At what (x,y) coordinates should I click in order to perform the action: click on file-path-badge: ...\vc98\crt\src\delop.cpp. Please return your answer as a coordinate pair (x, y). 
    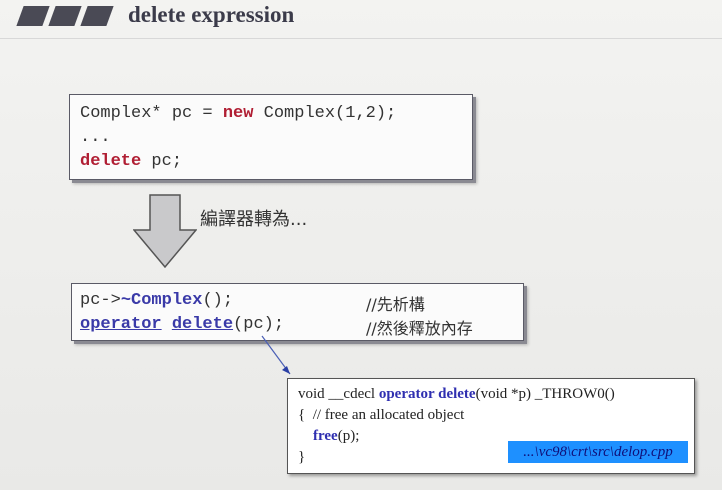
    Looking at the image, I should click on (598, 452).